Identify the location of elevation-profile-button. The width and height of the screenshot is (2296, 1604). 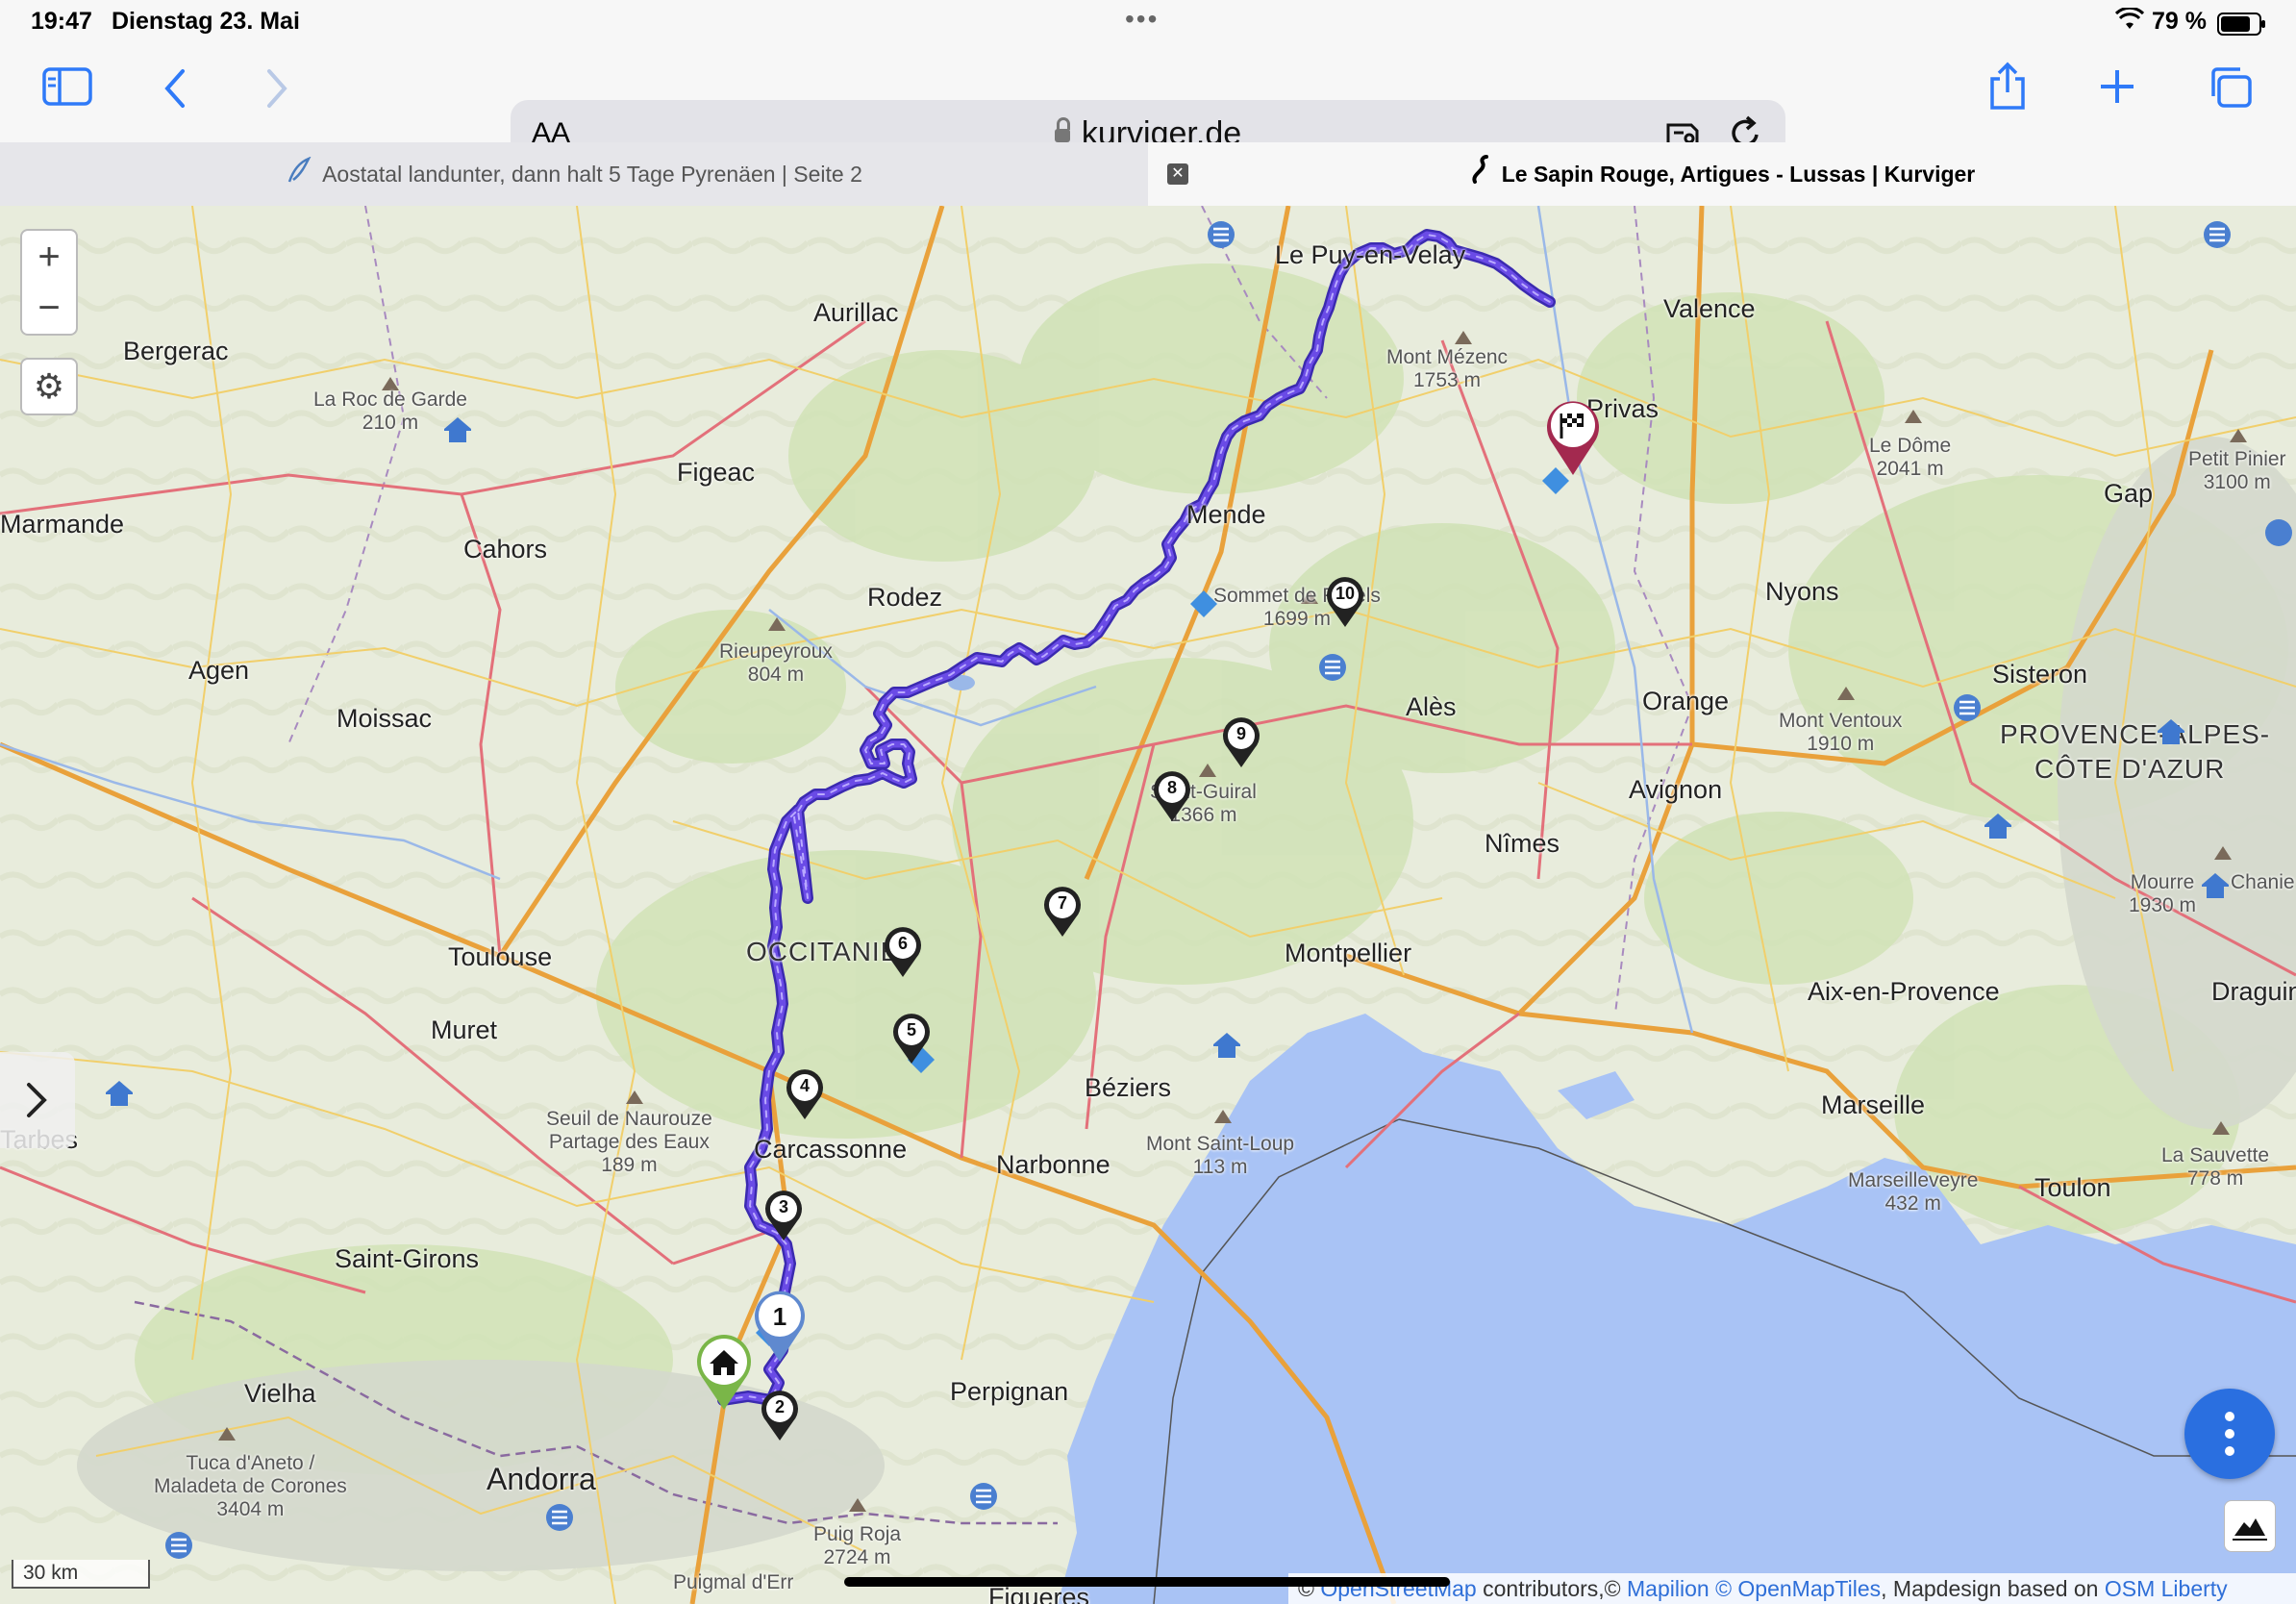
(2250, 1526).